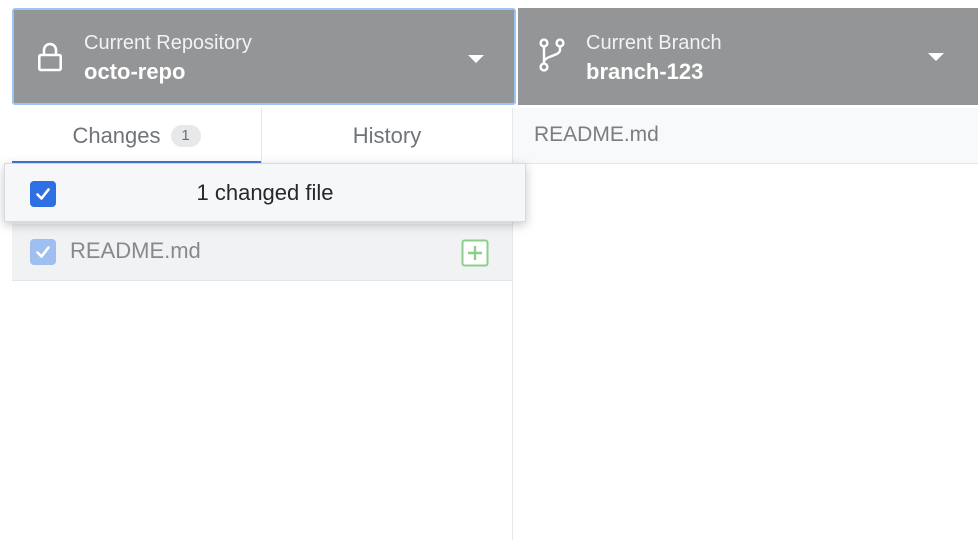  I want to click on current-repository-label: Current Repository, so click(168, 43).